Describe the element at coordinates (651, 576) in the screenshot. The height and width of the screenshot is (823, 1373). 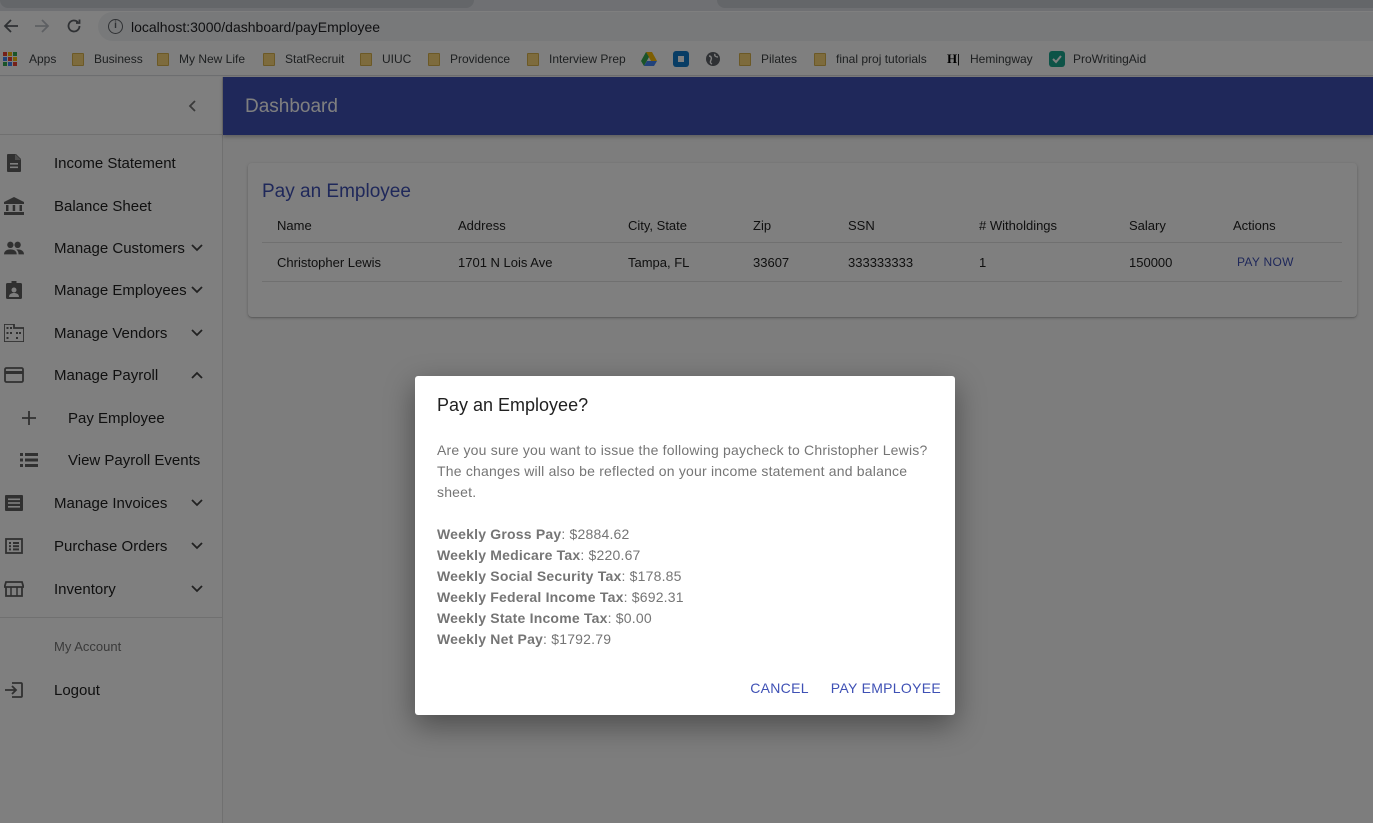
I see `figure-value: : $178.85` at that location.